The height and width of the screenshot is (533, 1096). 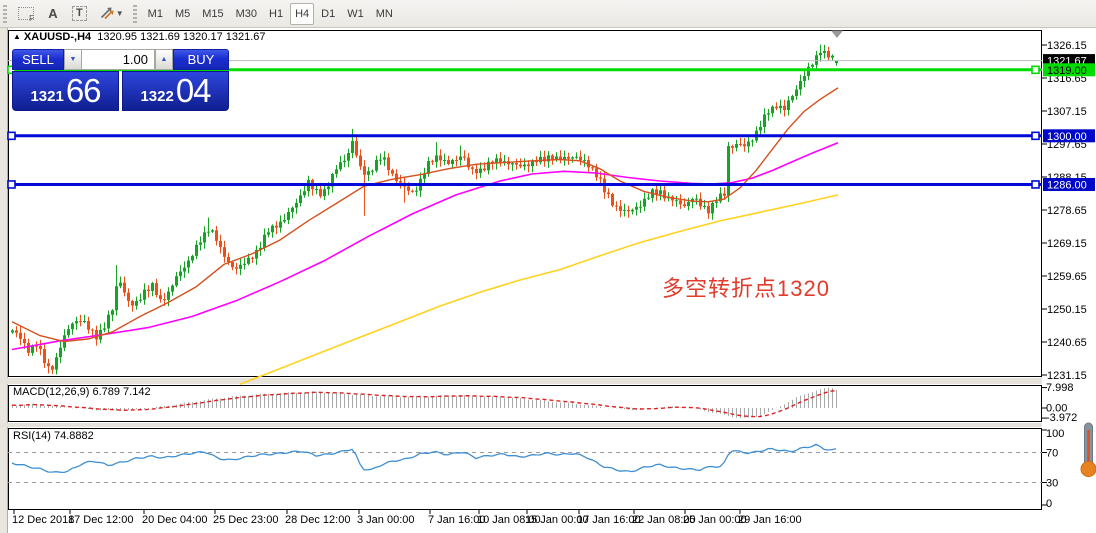 I want to click on toolbar: F A T ▼ M1 M5 M15 M30 H1 H4 D1 W1 MN, so click(x=548, y=14).